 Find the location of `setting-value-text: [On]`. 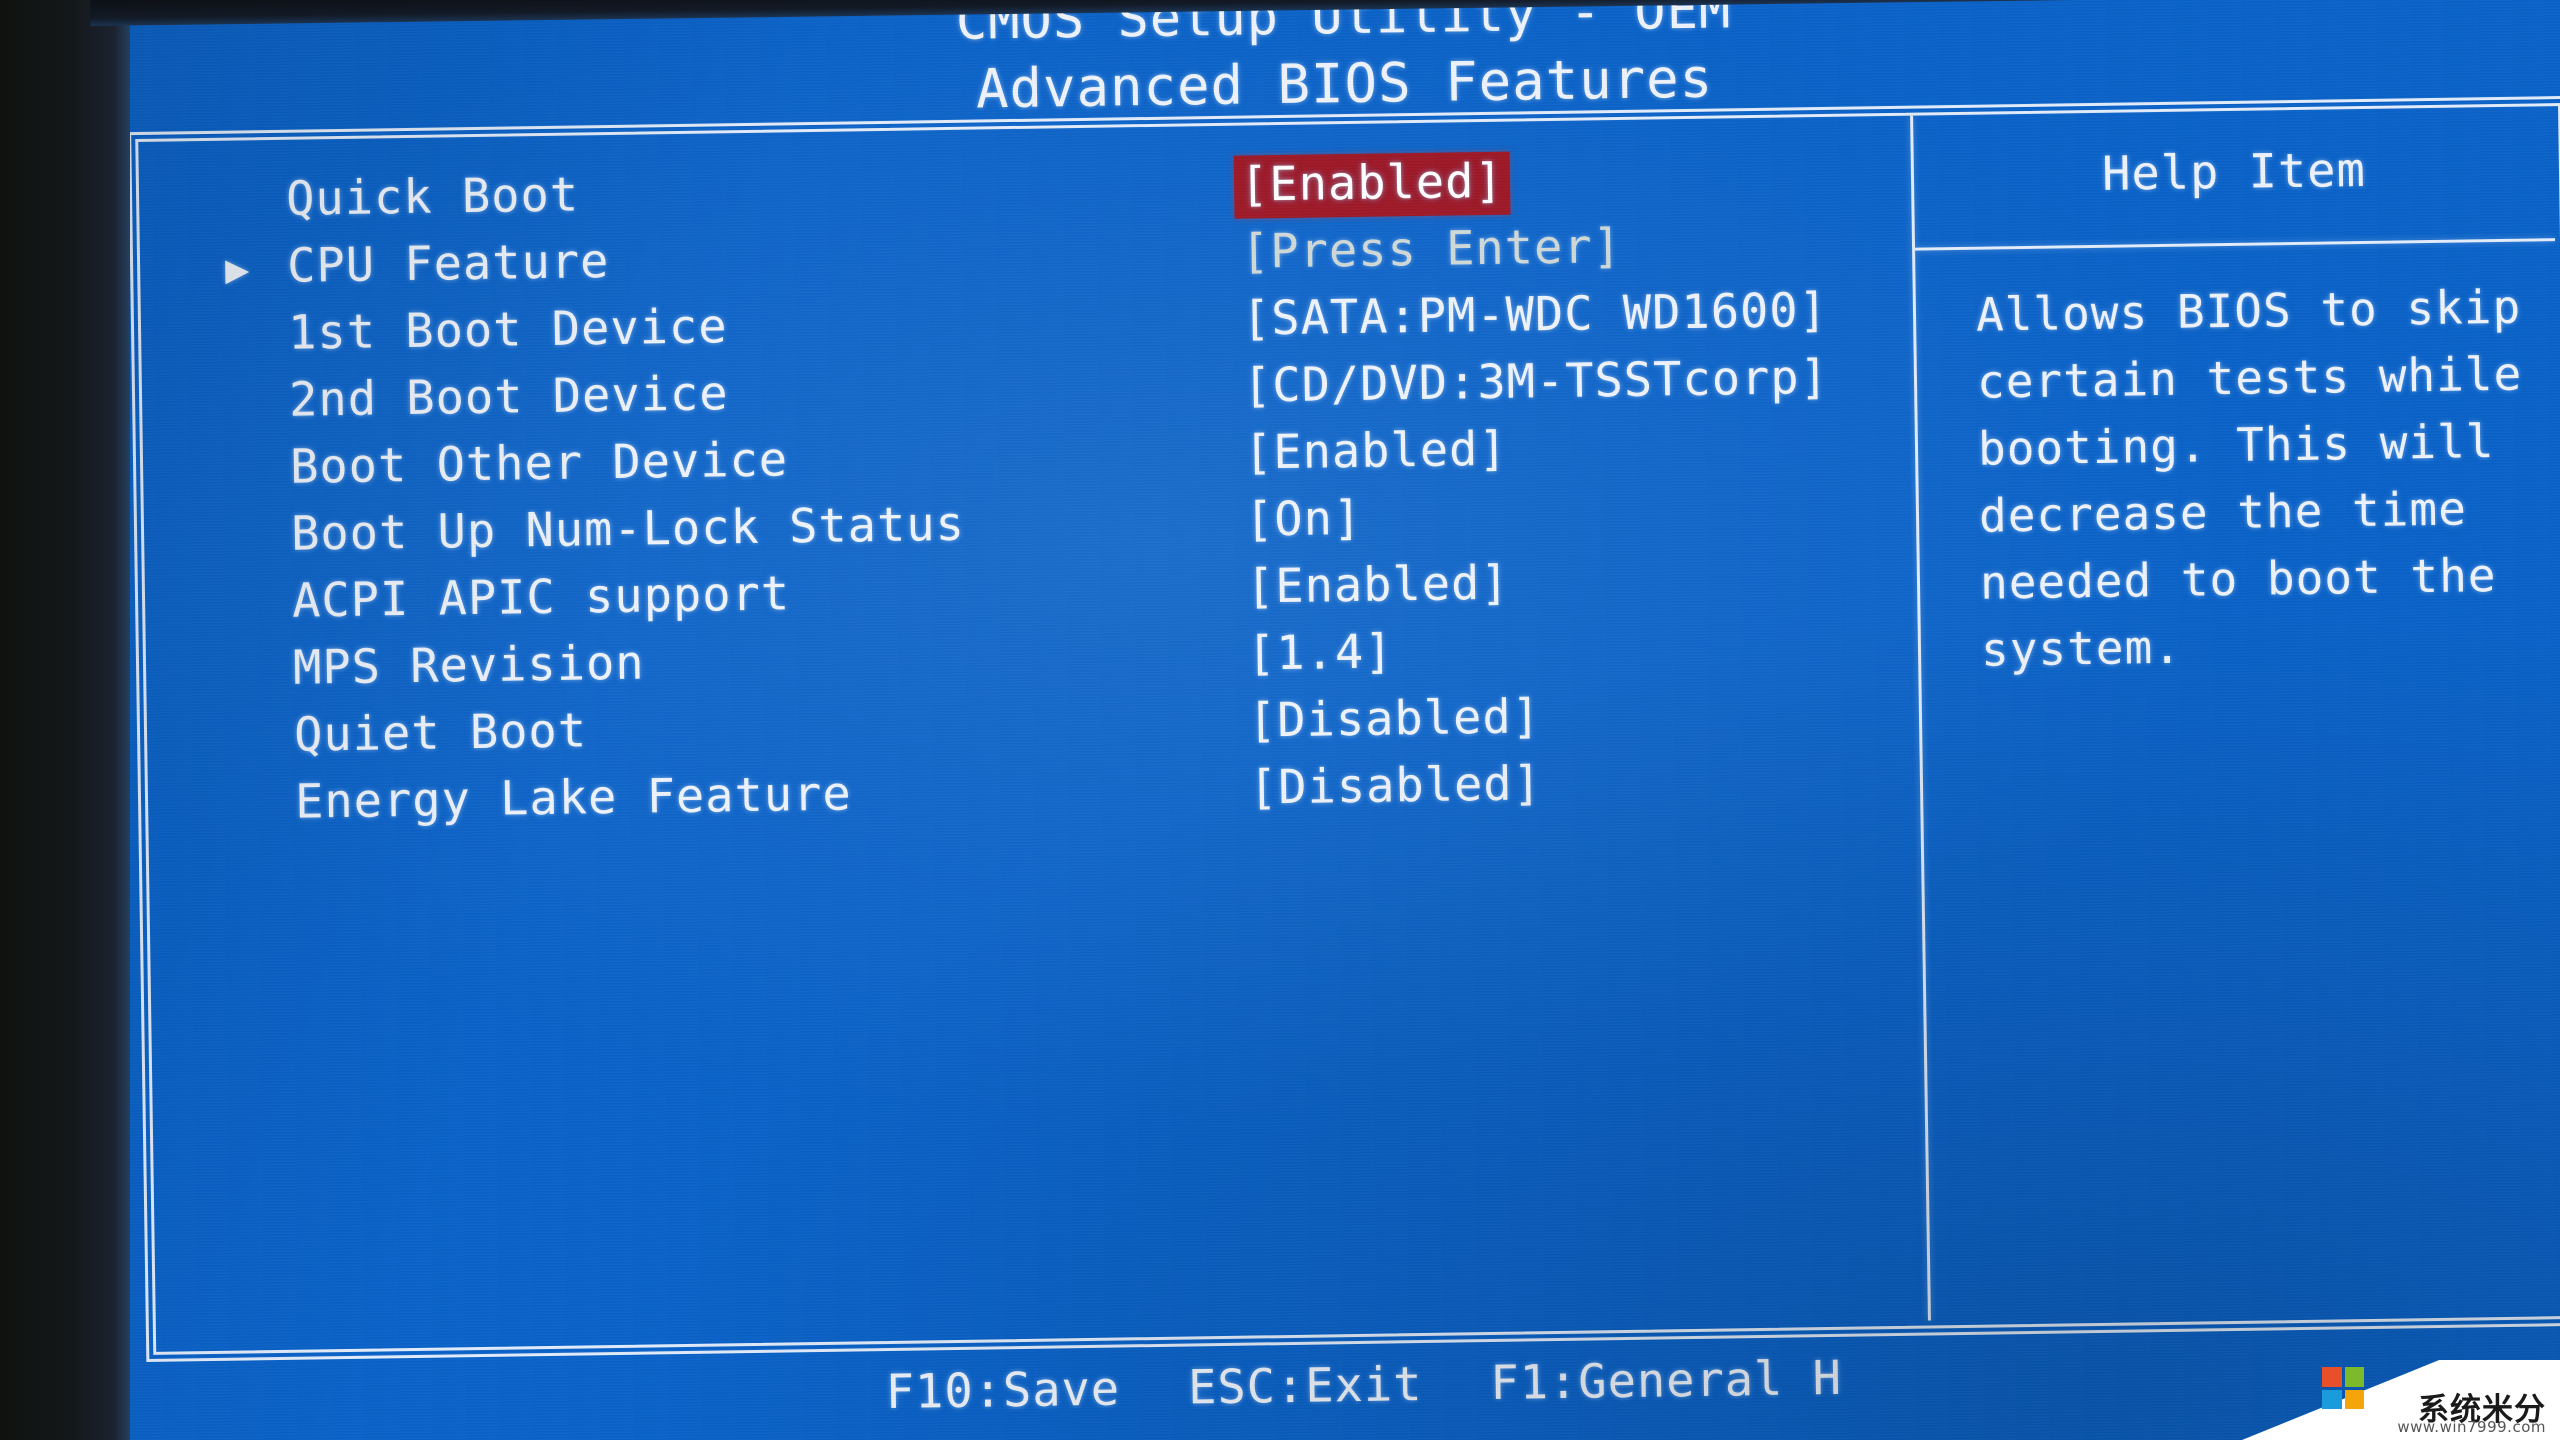

setting-value-text: [On] is located at coordinates (1303, 519).